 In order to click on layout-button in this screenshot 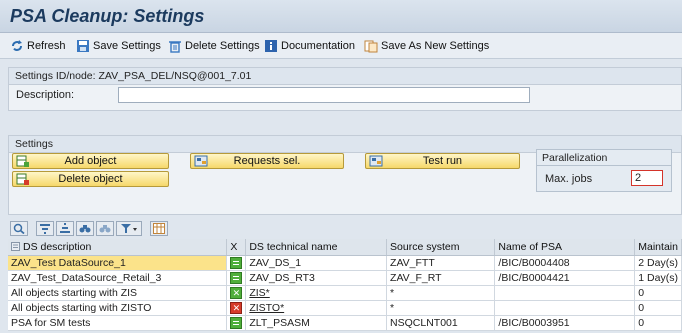, I will do `click(159, 228)`.